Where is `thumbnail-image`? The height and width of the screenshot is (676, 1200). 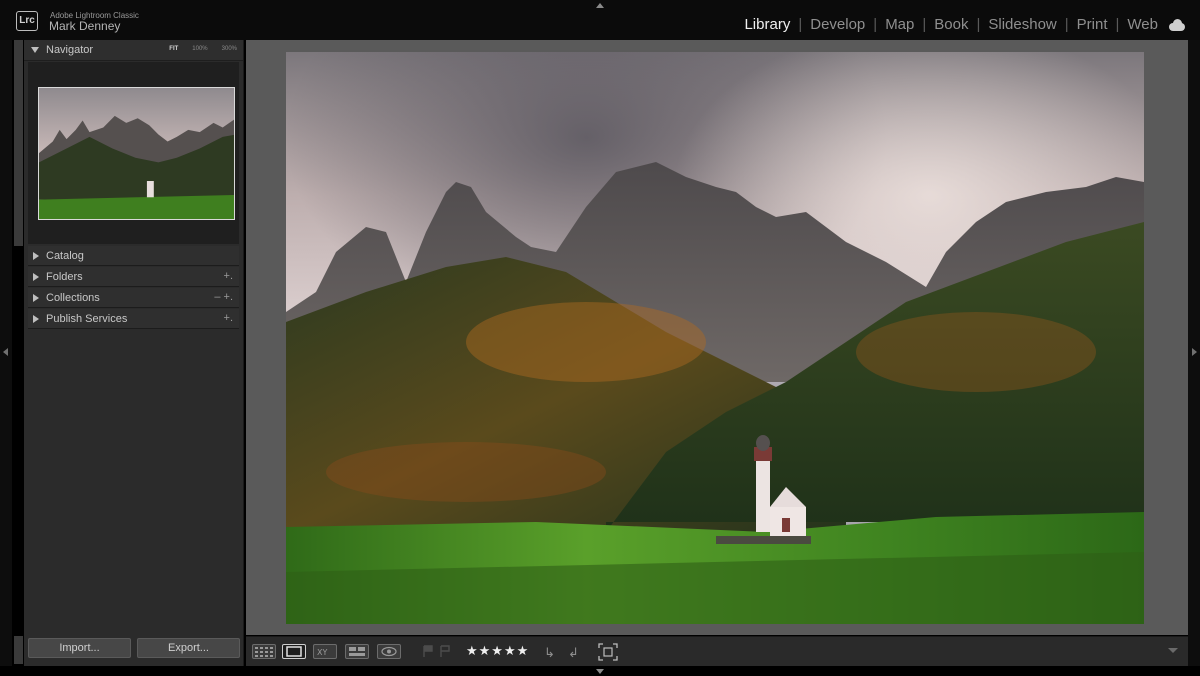 thumbnail-image is located at coordinates (136, 153).